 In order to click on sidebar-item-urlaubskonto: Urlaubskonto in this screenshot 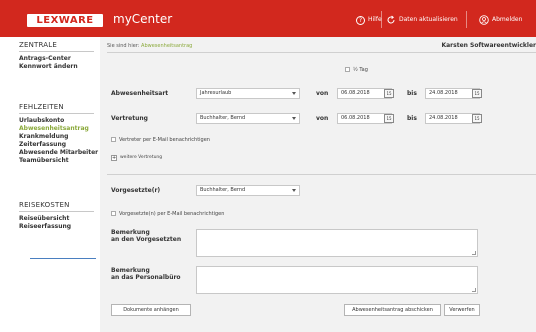, I will do `click(41, 120)`.